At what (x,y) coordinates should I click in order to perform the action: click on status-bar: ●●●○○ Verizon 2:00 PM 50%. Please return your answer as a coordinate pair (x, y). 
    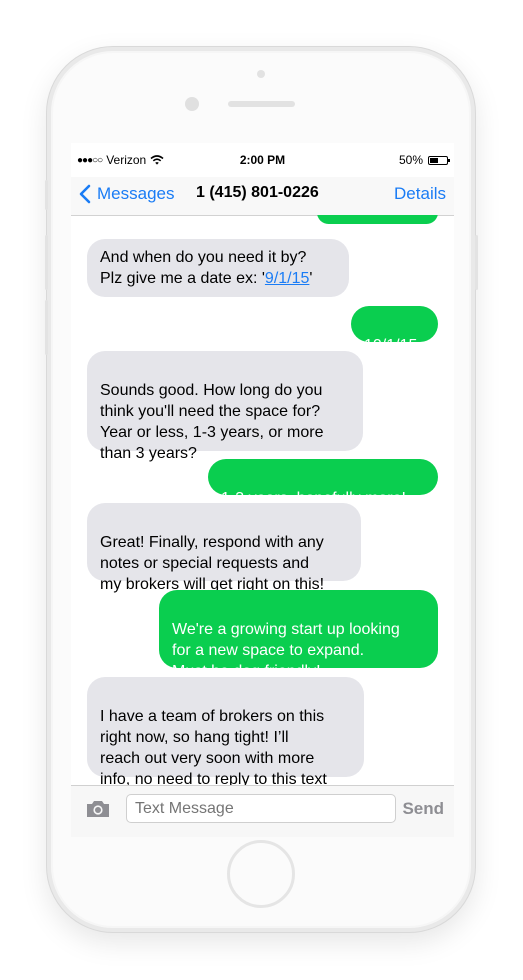
    Looking at the image, I should click on (262, 160).